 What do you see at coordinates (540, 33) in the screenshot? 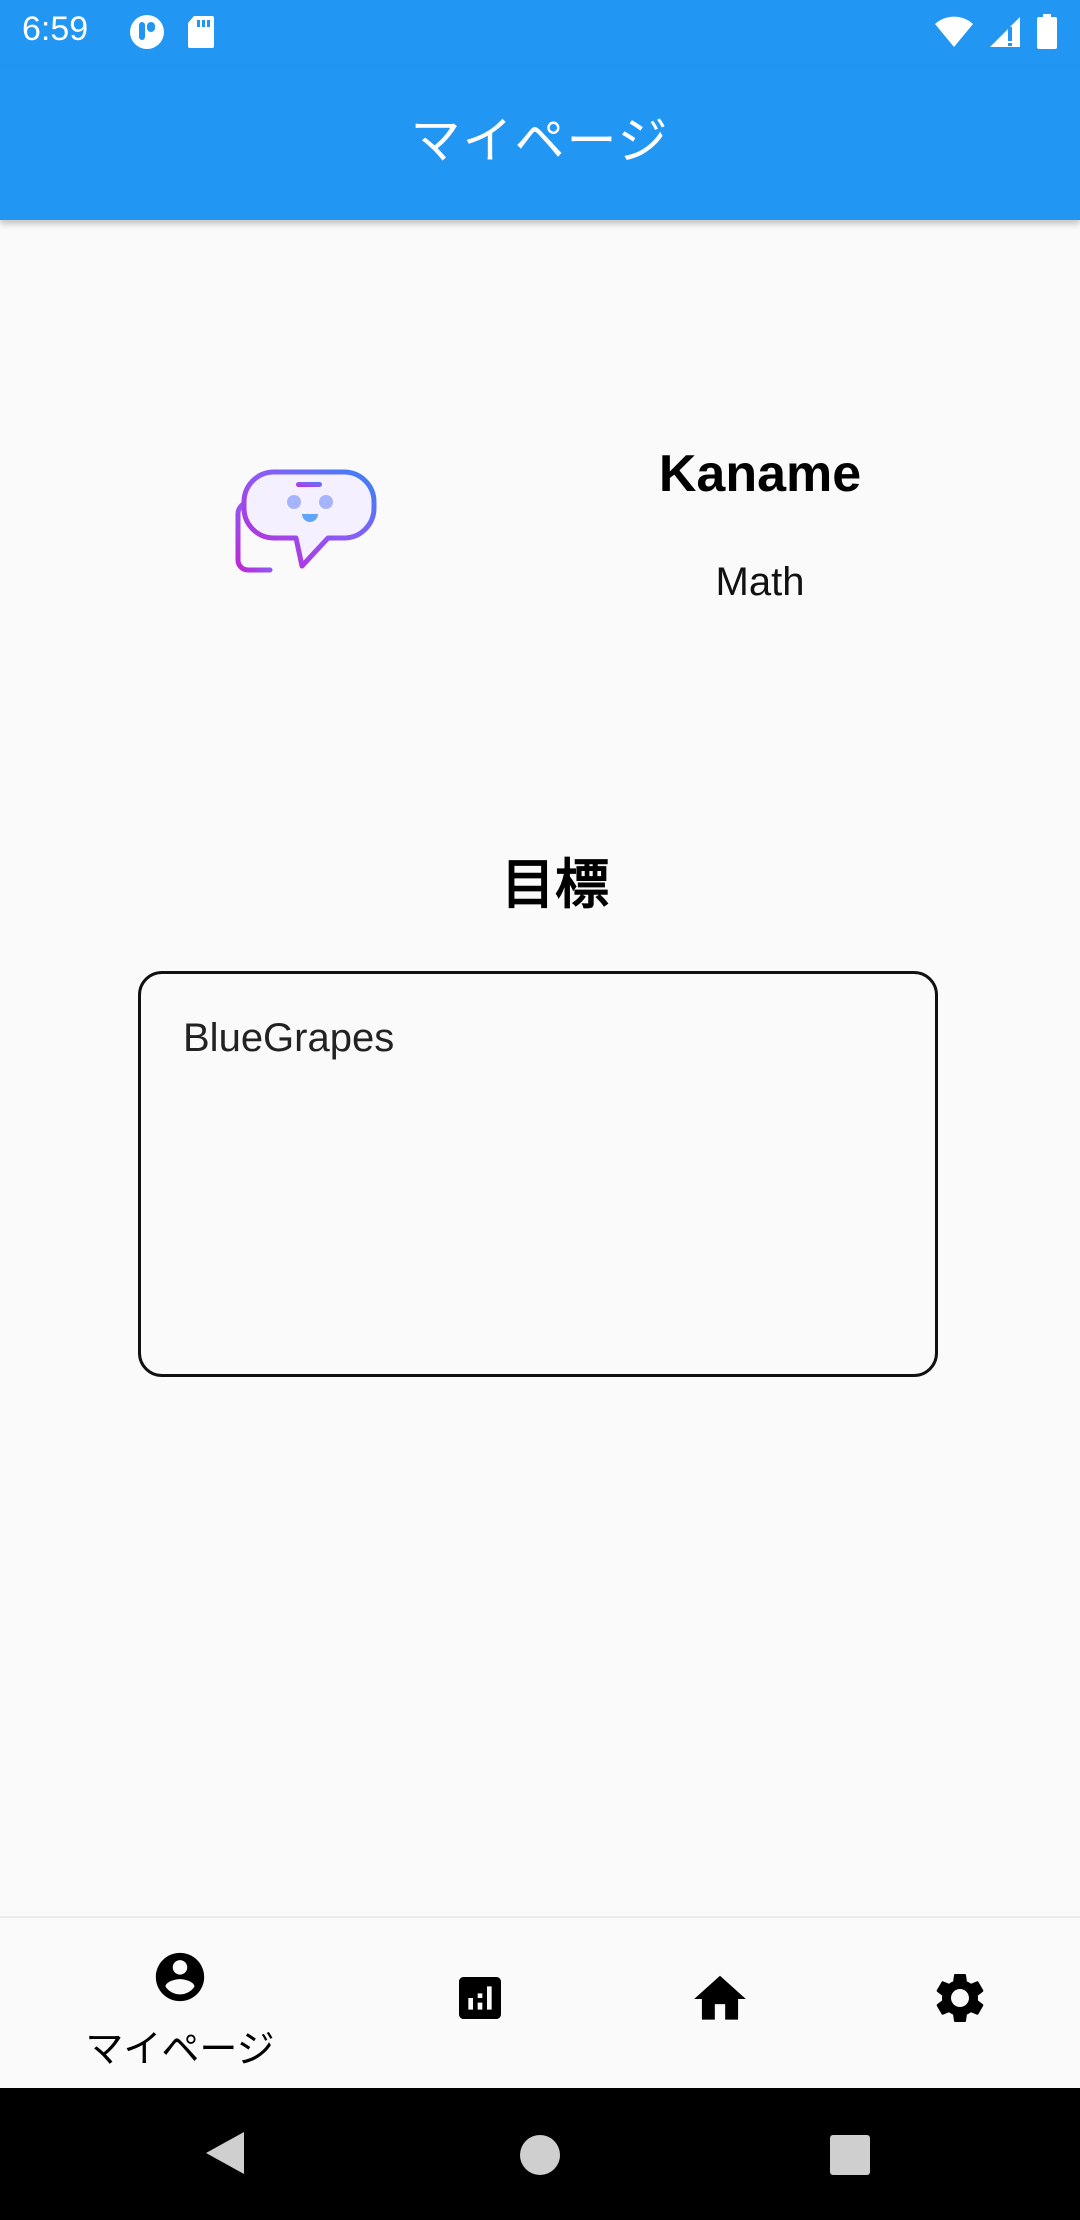
I see `status-bar: 6:59` at bounding box center [540, 33].